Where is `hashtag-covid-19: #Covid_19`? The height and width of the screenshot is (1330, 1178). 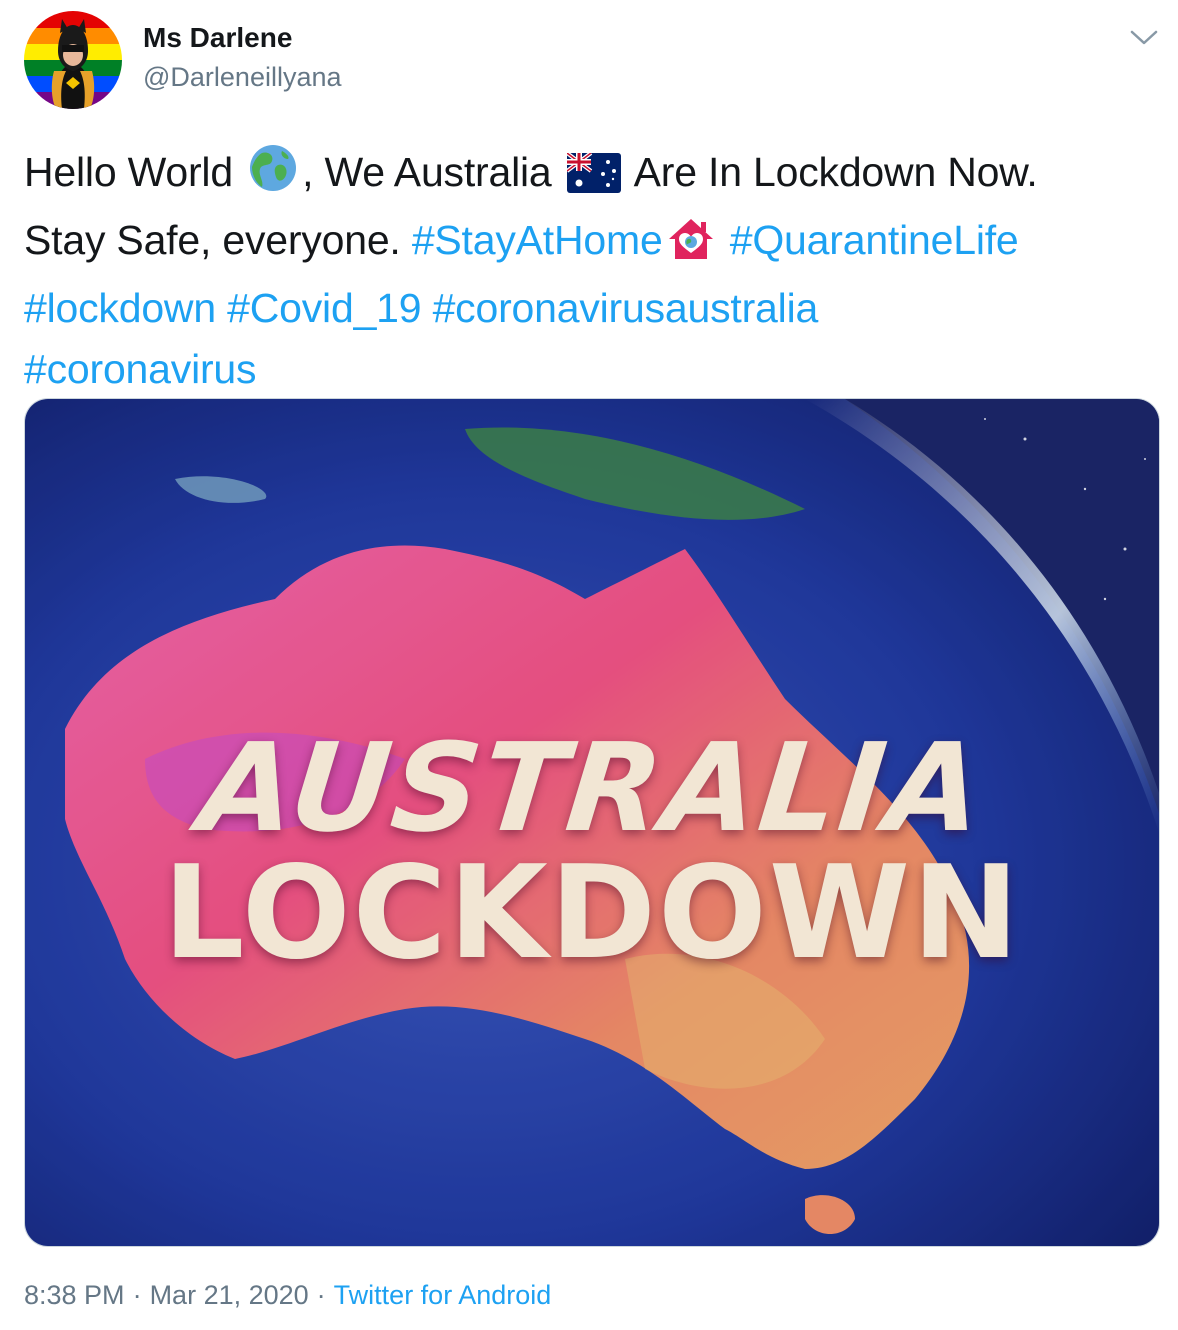
hashtag-covid-19: #Covid_19 is located at coordinates (324, 308).